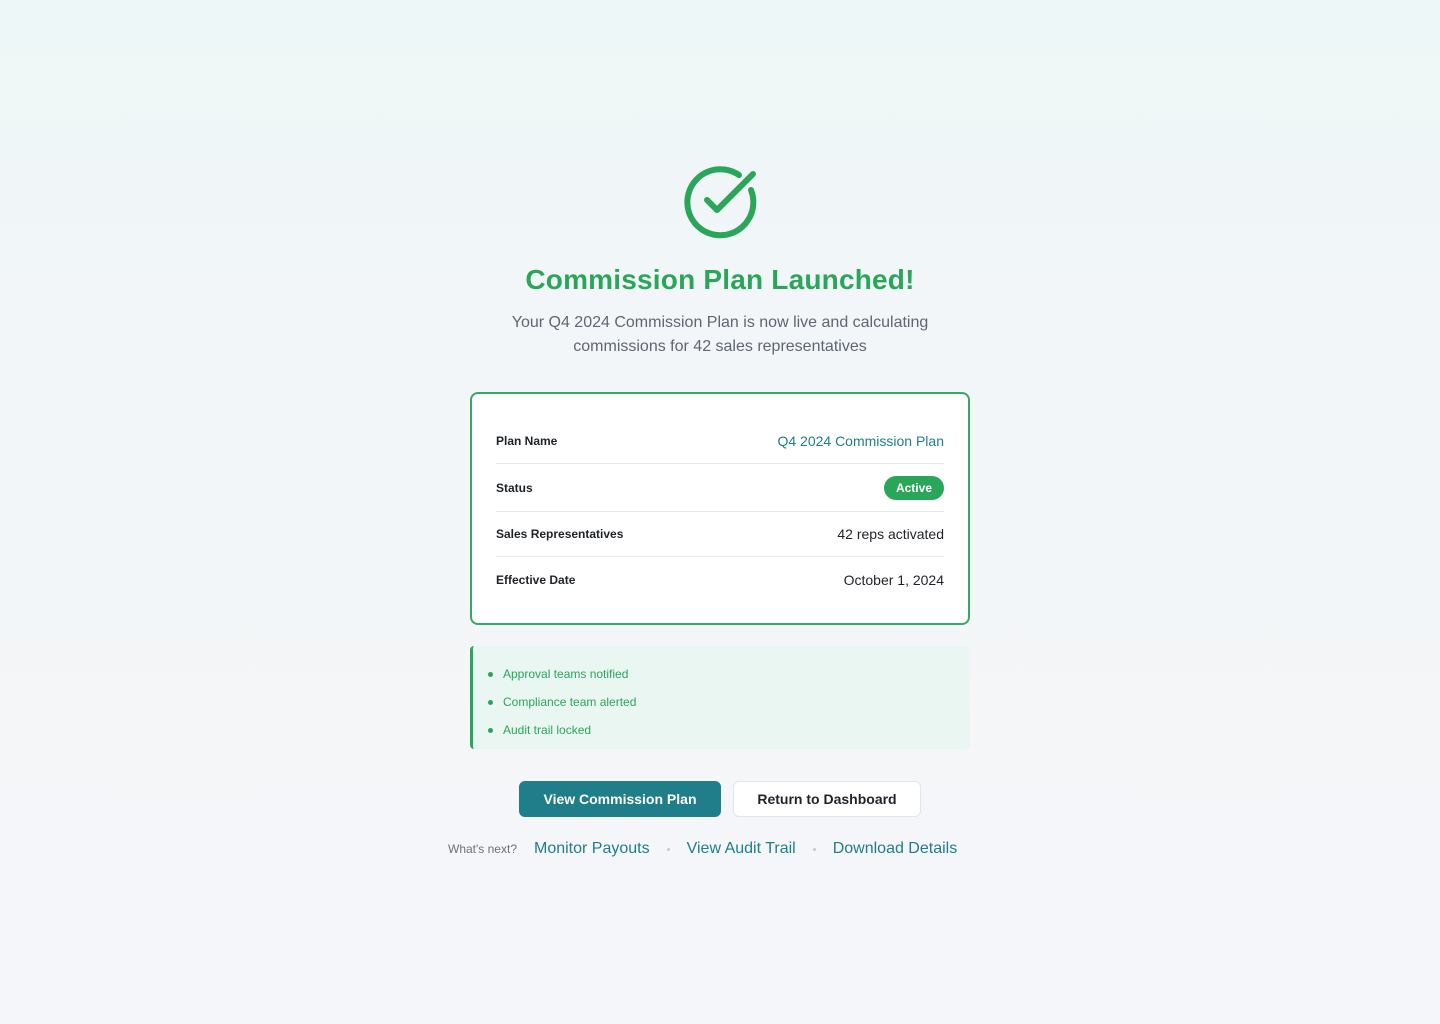 This screenshot has width=1440, height=1024. Describe the element at coordinates (570, 702) in the screenshot. I see `notification-text: Compliance team alerted` at that location.